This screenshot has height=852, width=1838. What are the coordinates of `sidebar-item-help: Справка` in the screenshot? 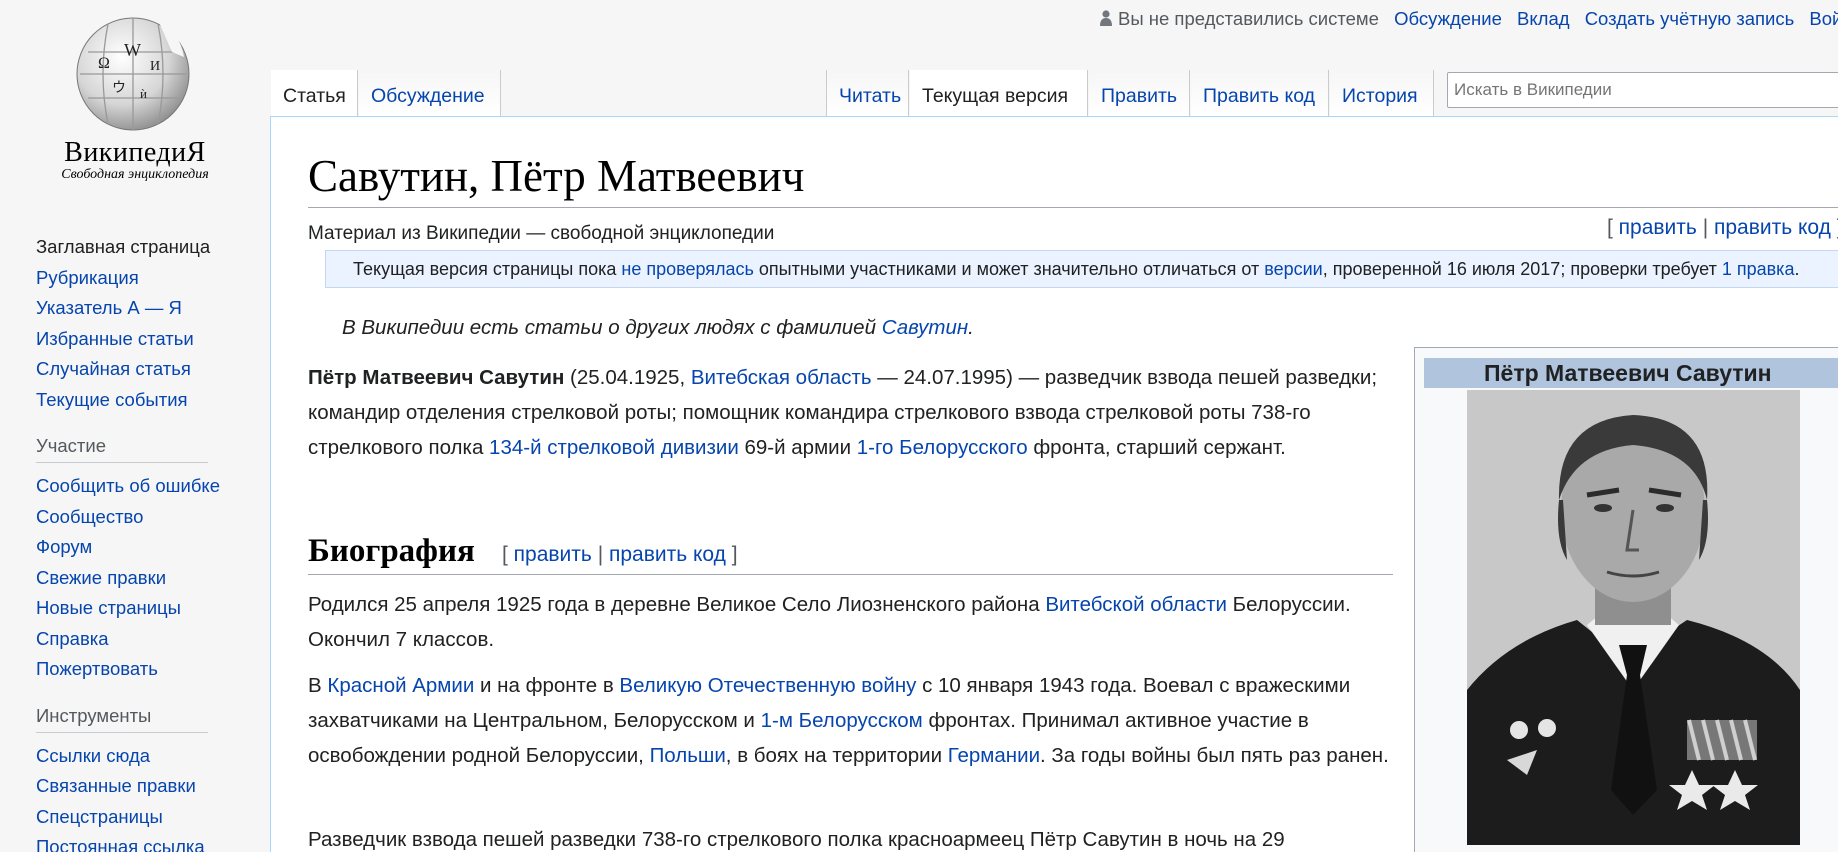 It's located at (151, 639).